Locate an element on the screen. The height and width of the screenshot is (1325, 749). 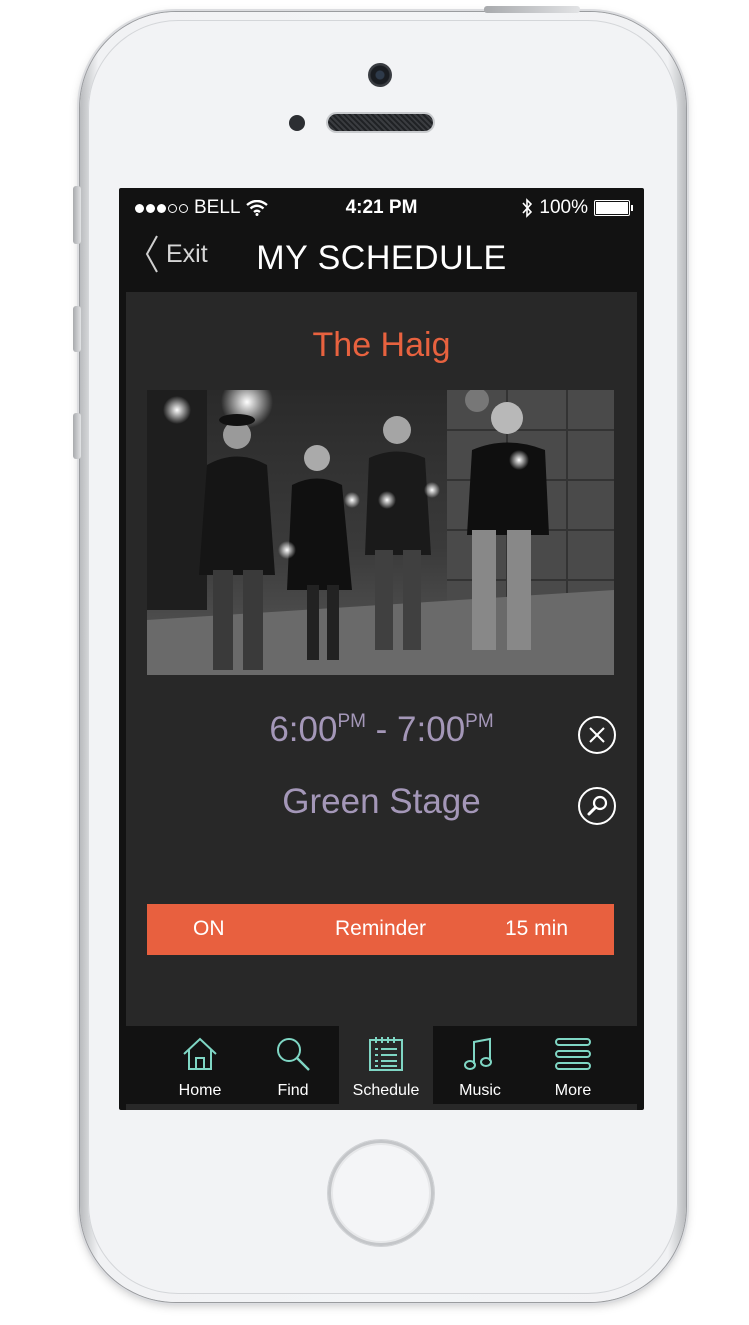
tab-bar: Home Find Schedule Music More is located at coordinates (381, 1065).